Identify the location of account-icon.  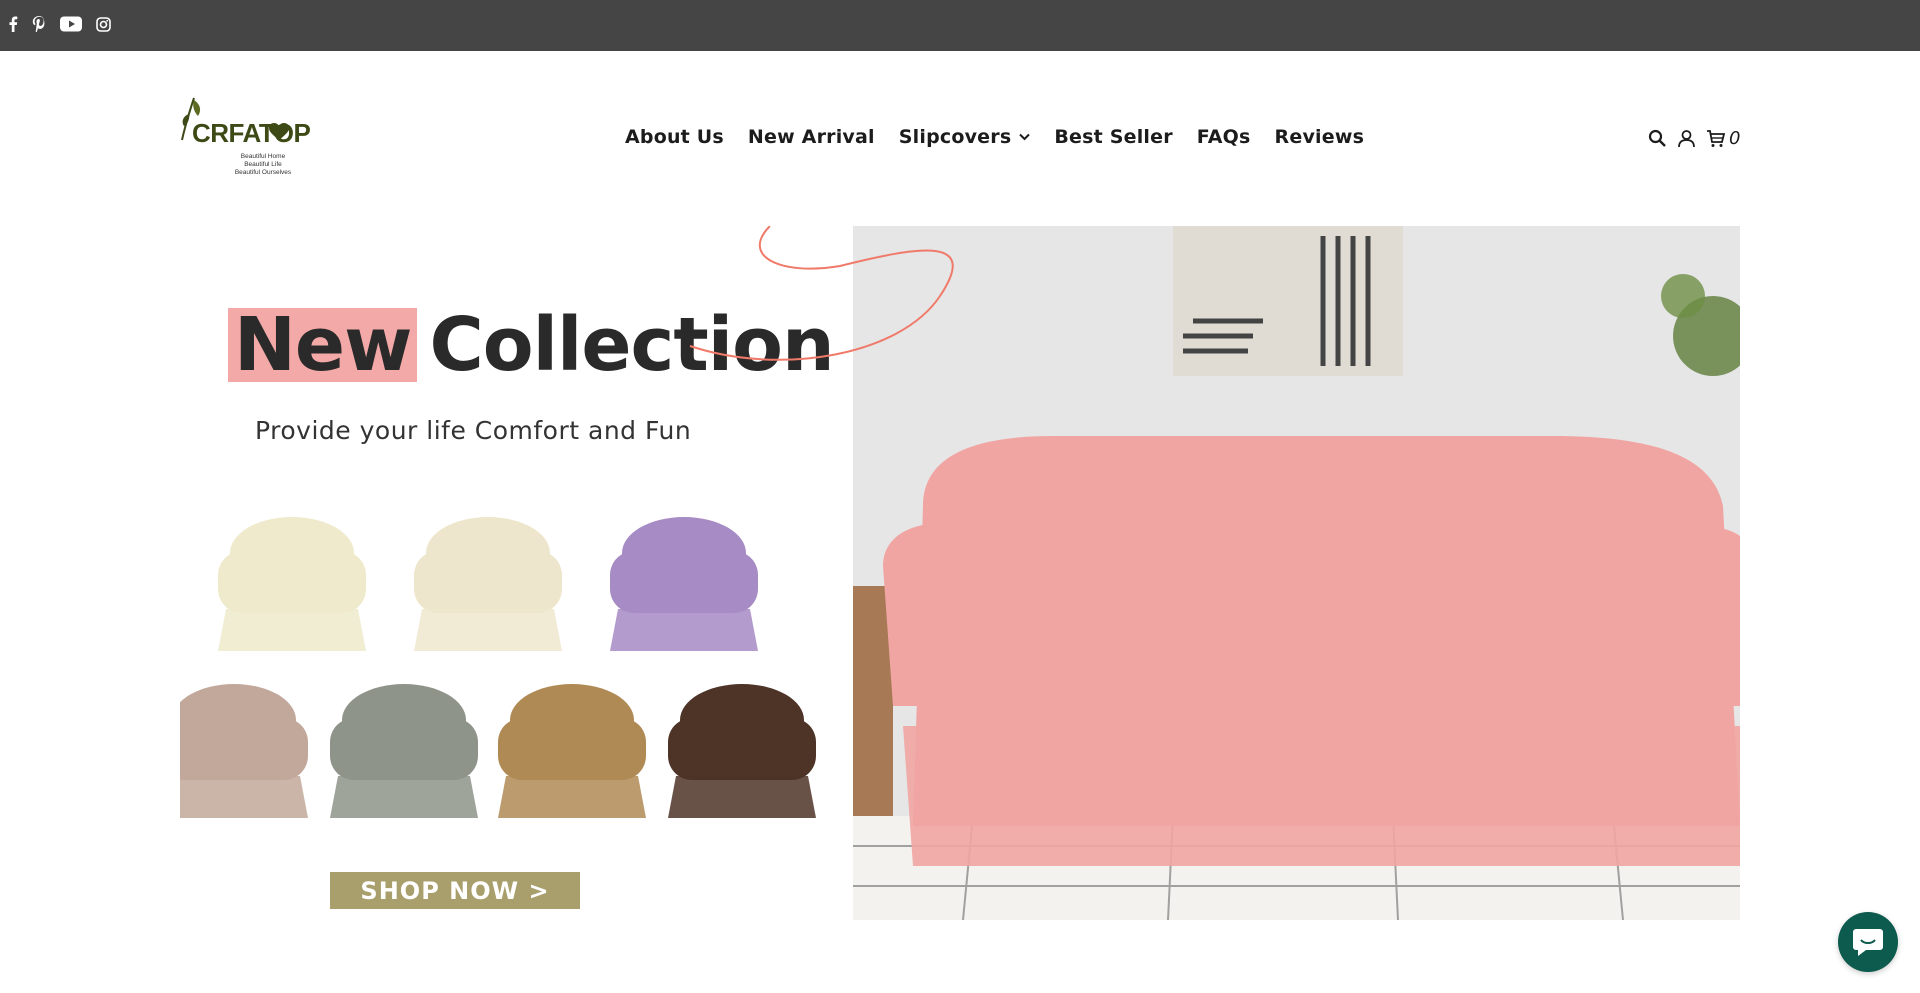
(1686, 138).